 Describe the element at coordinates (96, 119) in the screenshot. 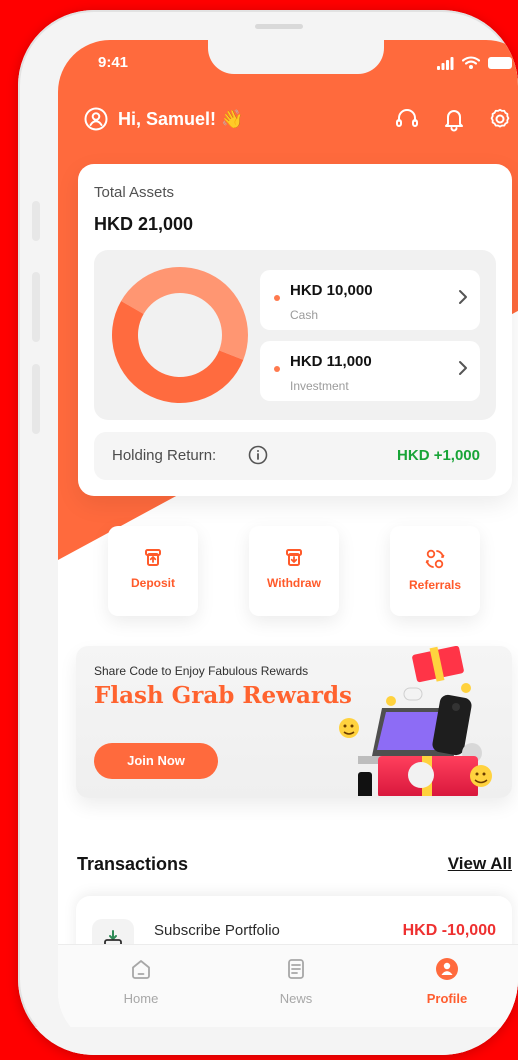

I see `user-icon` at that location.